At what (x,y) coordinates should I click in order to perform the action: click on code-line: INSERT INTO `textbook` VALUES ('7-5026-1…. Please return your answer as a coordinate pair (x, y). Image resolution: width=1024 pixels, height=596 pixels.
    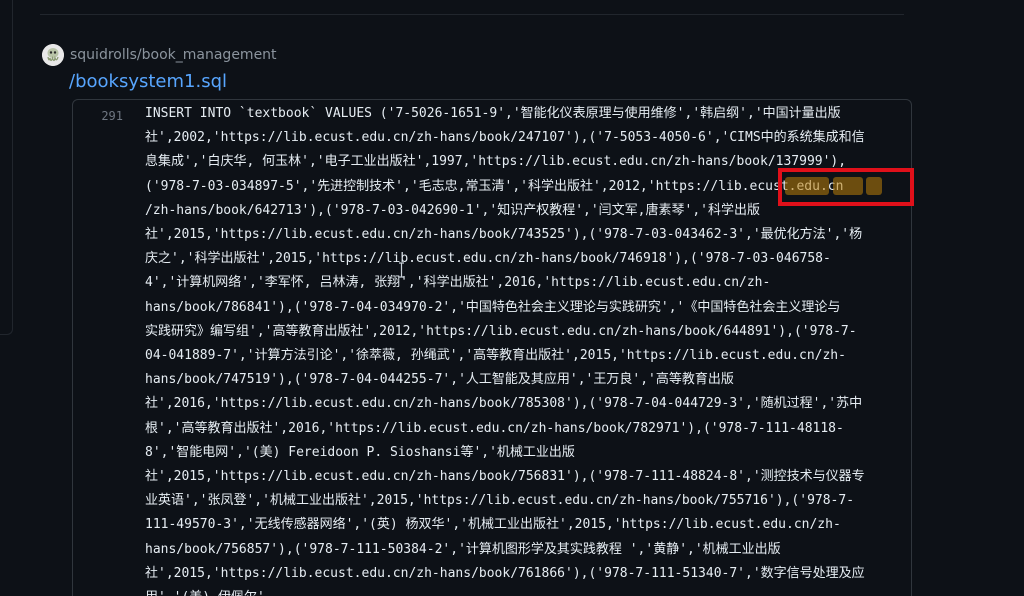
    Looking at the image, I should click on (493, 113).